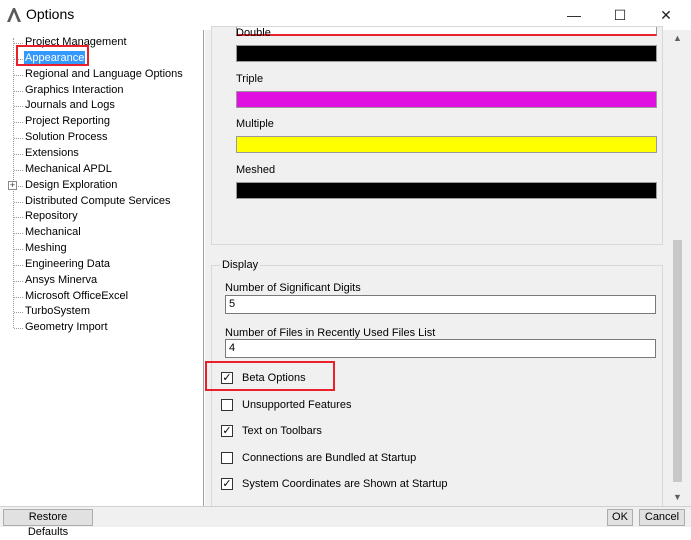 This screenshot has height=540, width=691. I want to click on scroll-thumb, so click(677, 361).